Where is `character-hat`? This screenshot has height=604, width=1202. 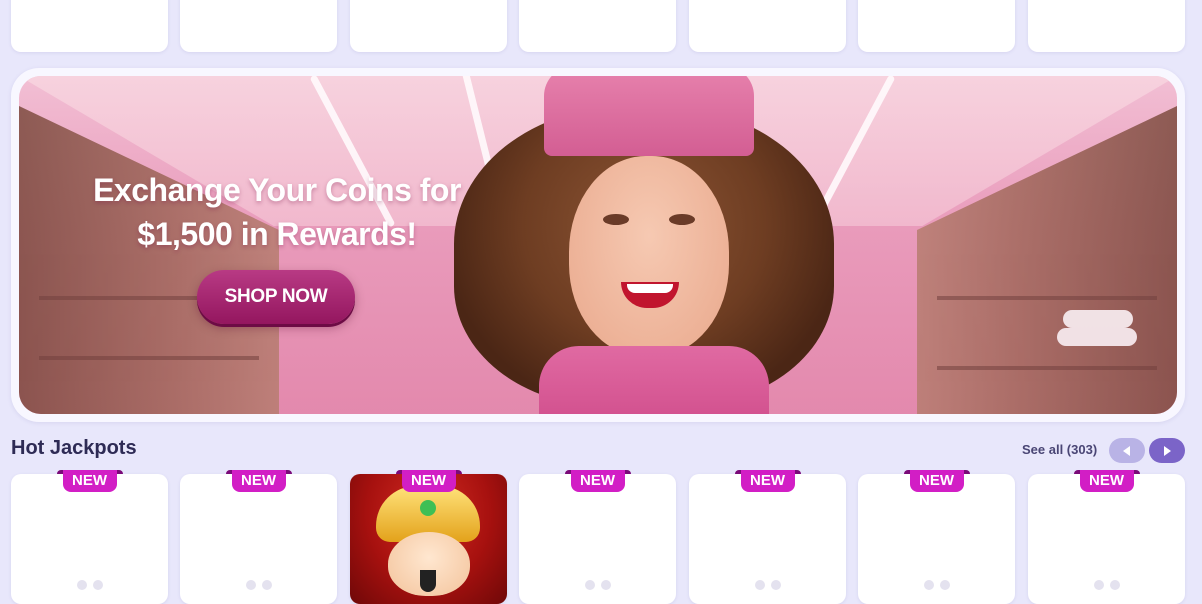 character-hat is located at coordinates (649, 116).